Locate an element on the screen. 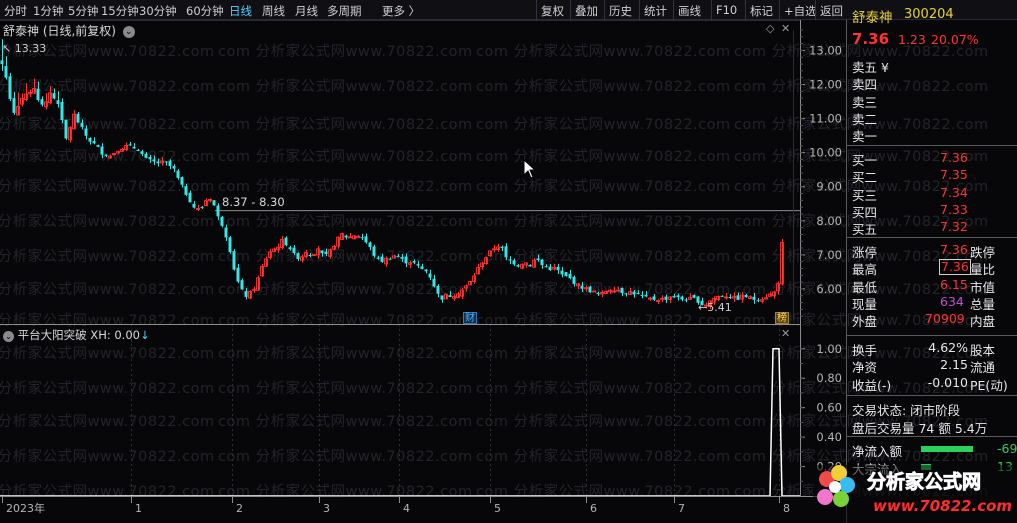  buy-level-label: 买三 is located at coordinates (865, 195).